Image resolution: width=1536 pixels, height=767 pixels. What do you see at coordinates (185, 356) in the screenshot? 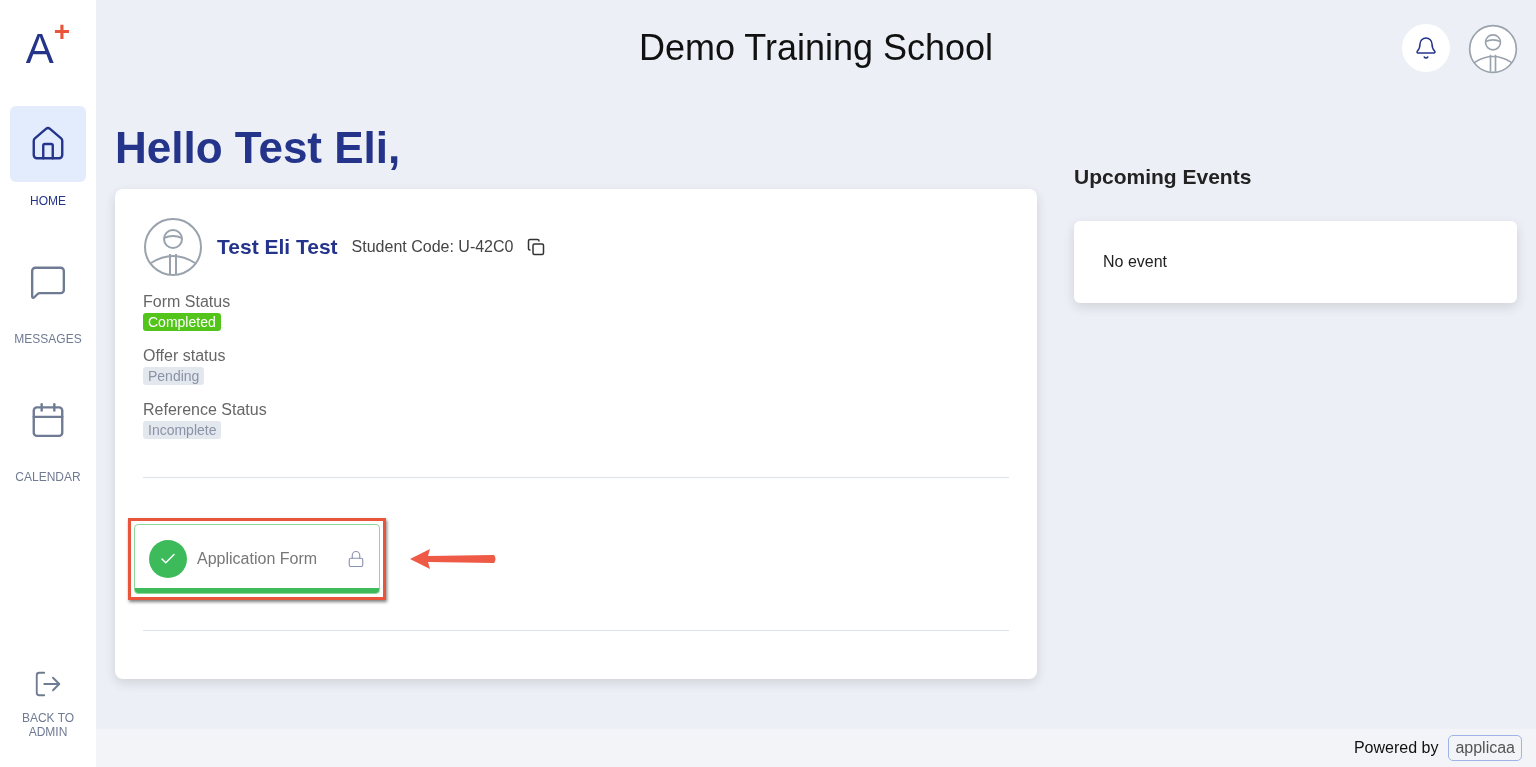
I see `status-label: Offer status` at bounding box center [185, 356].